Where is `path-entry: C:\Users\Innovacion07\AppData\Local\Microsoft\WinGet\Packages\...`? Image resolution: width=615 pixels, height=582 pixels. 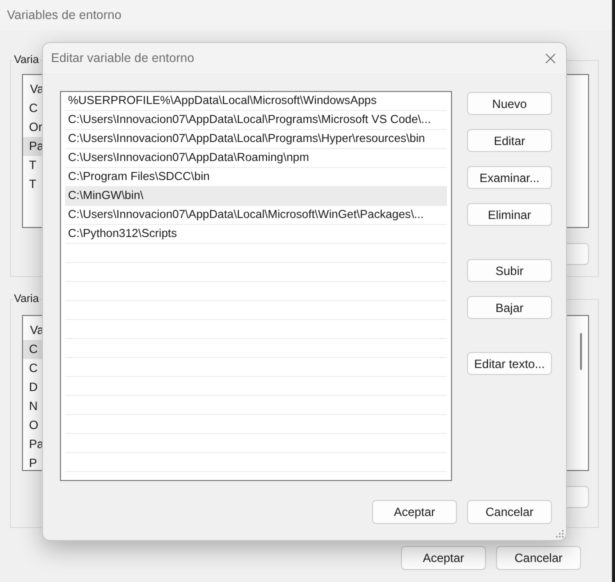
path-entry: C:\Users\Innovacion07\AppData\Local\Microsoft\WinGet\Packages\... is located at coordinates (256, 215).